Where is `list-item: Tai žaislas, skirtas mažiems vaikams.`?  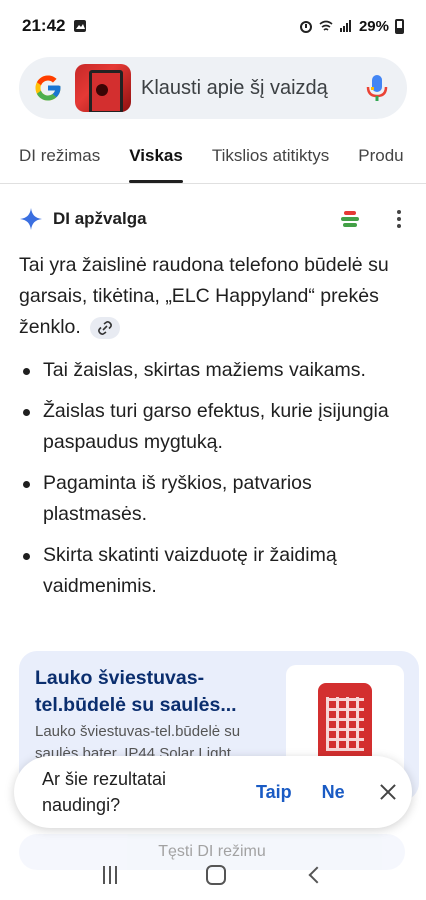
list-item: Tai žaislas, skirtas mažiems vaikams. is located at coordinates (209, 370).